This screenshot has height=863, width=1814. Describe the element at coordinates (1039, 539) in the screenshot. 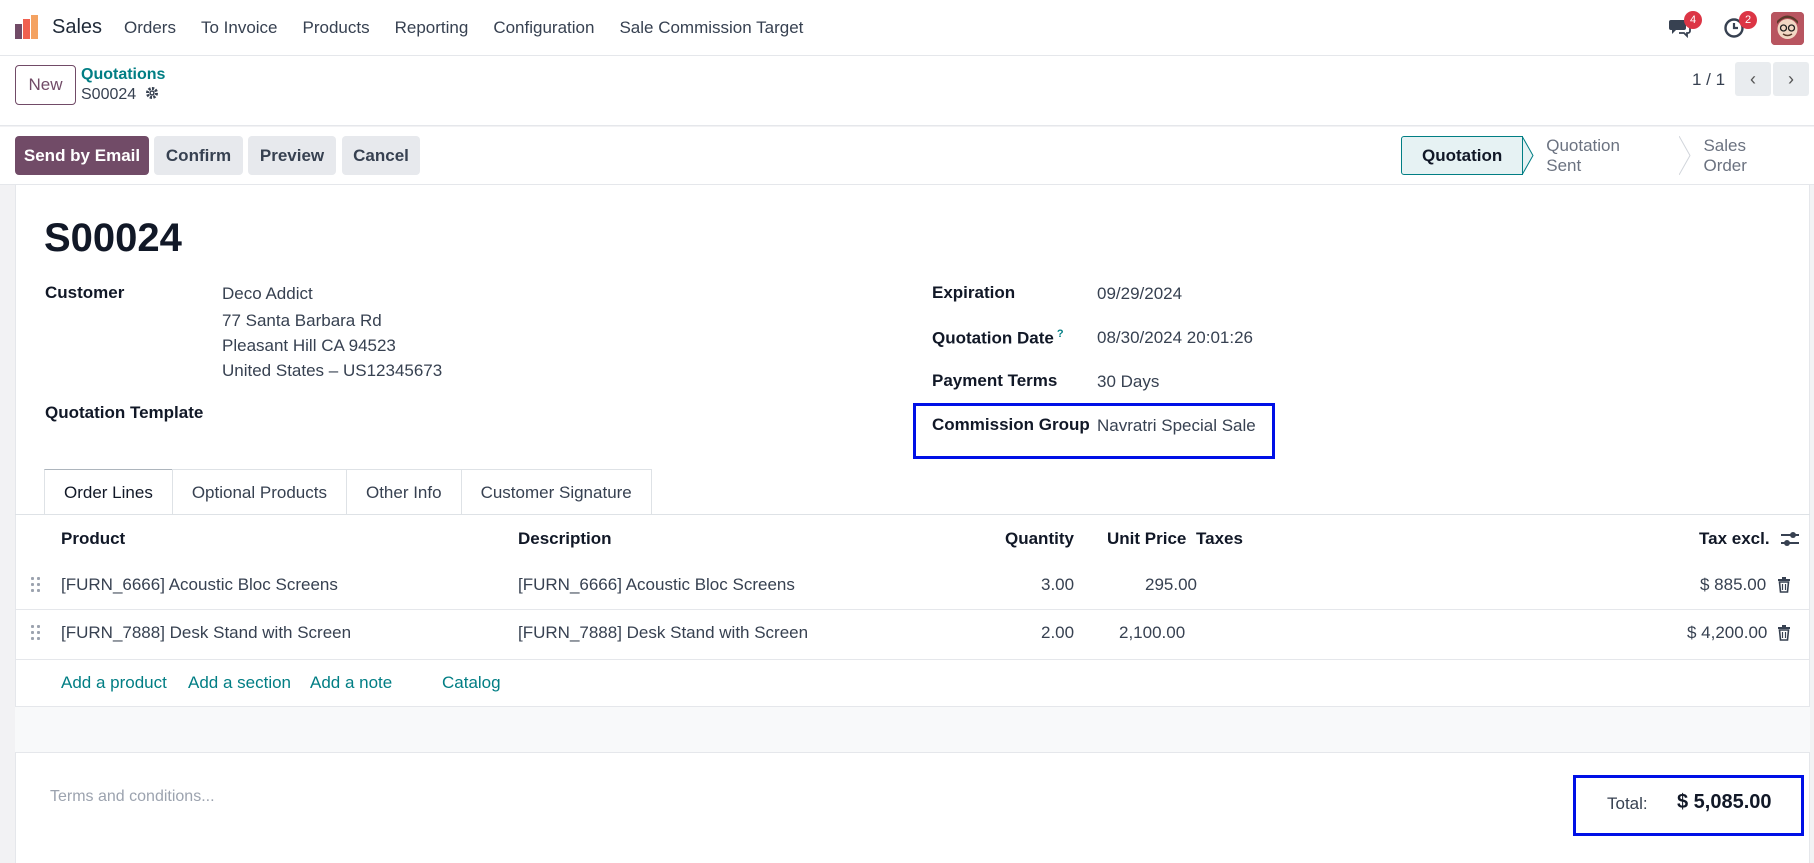

I see `column-quantity: Quantity` at that location.